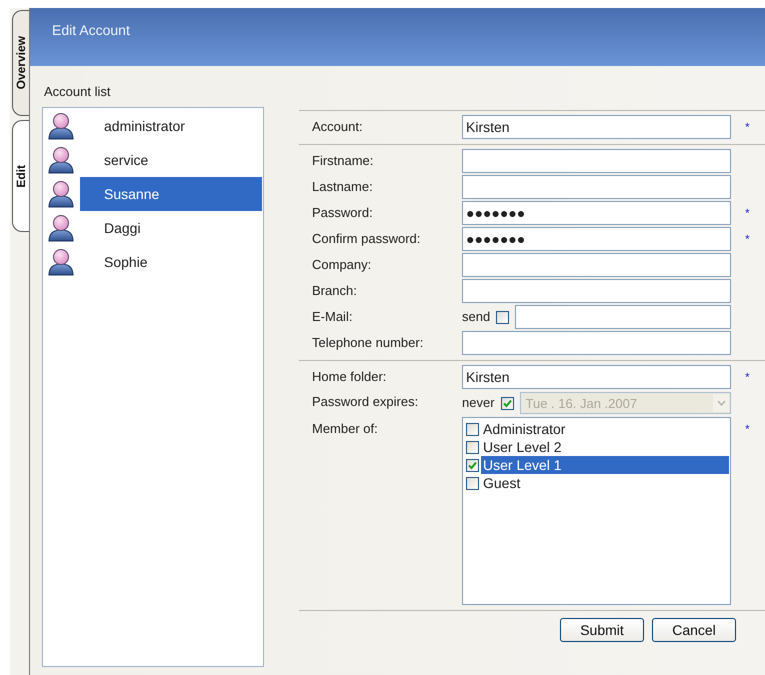  What do you see at coordinates (366, 239) in the screenshot?
I see `field-label: Confirm password:` at bounding box center [366, 239].